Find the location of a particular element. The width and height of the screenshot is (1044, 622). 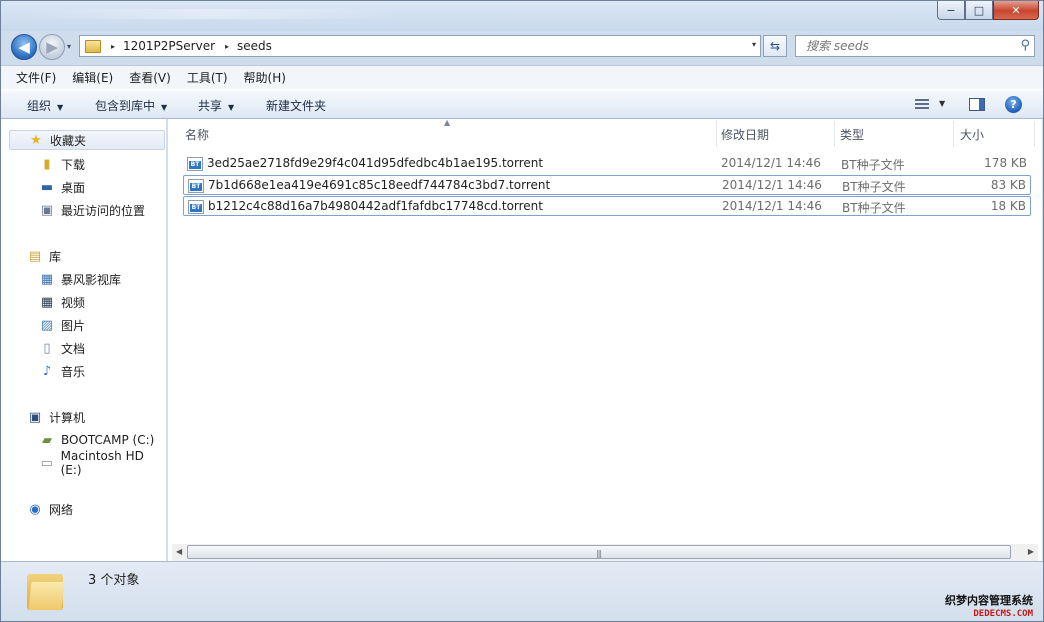

star-icon: ★ is located at coordinates (36, 140).